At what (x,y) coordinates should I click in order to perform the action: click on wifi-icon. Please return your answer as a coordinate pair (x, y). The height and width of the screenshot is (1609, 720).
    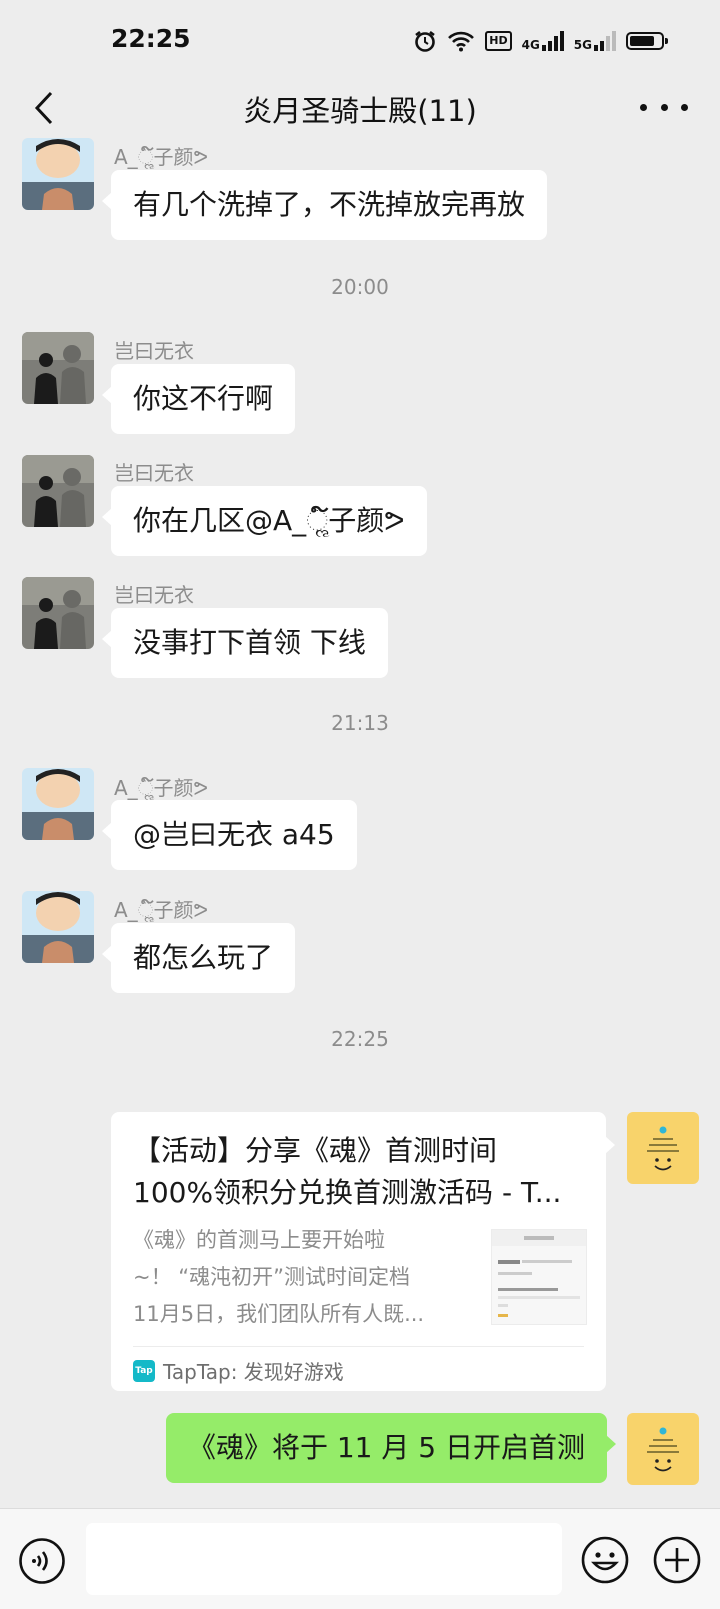
    Looking at the image, I should click on (461, 41).